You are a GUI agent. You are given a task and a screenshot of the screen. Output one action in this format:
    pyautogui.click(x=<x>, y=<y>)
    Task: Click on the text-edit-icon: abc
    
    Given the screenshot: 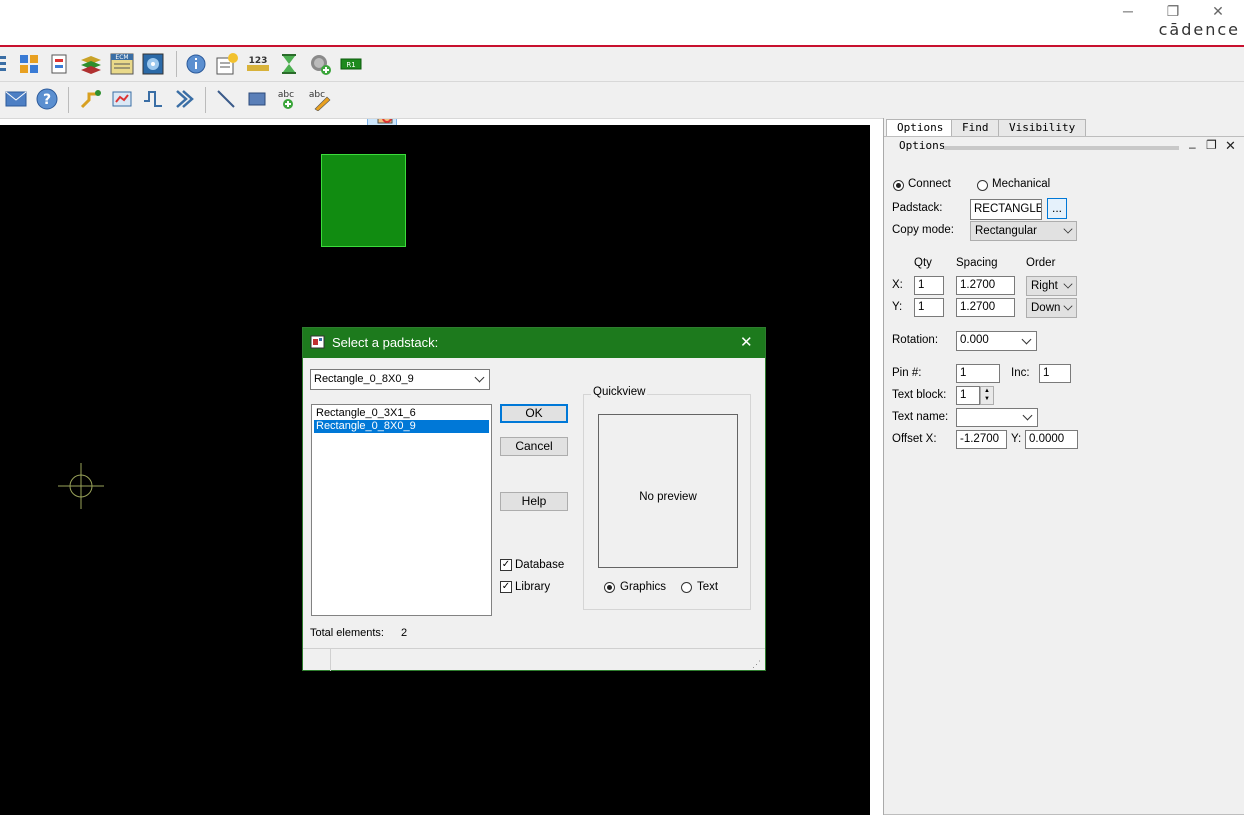 What is the action you would take?
    pyautogui.click(x=319, y=99)
    